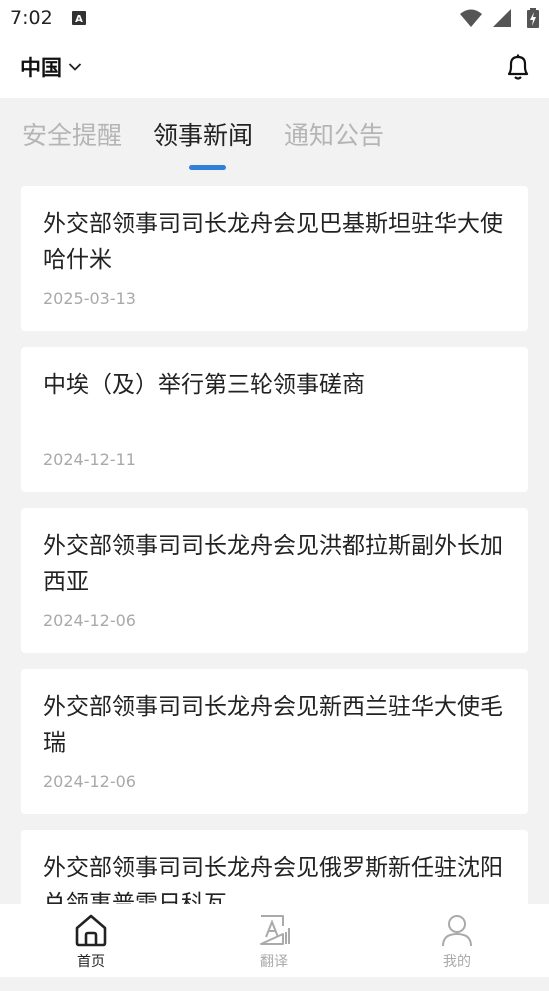 The width and height of the screenshot is (549, 991). I want to click on nav-home: 首页, so click(91, 940).